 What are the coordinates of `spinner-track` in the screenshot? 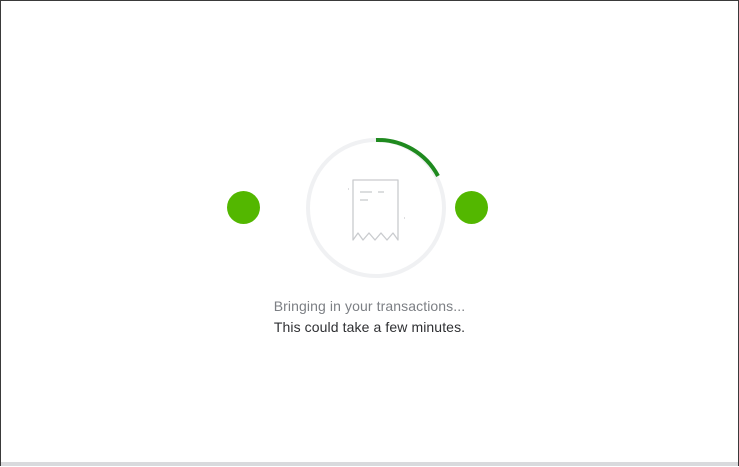 It's located at (376, 208).